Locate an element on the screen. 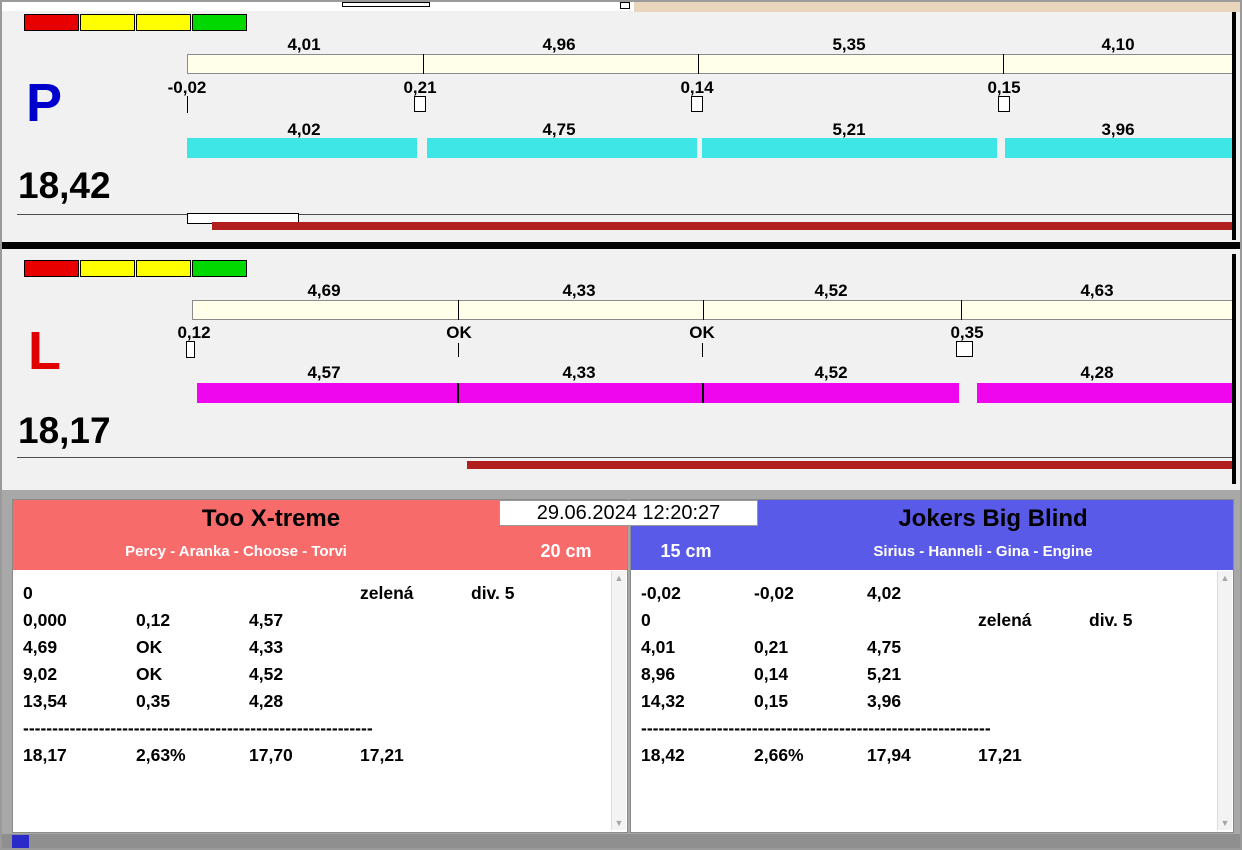 The height and width of the screenshot is (850, 1242). result-row: 9,02 OK 4,52 is located at coordinates (317, 677).